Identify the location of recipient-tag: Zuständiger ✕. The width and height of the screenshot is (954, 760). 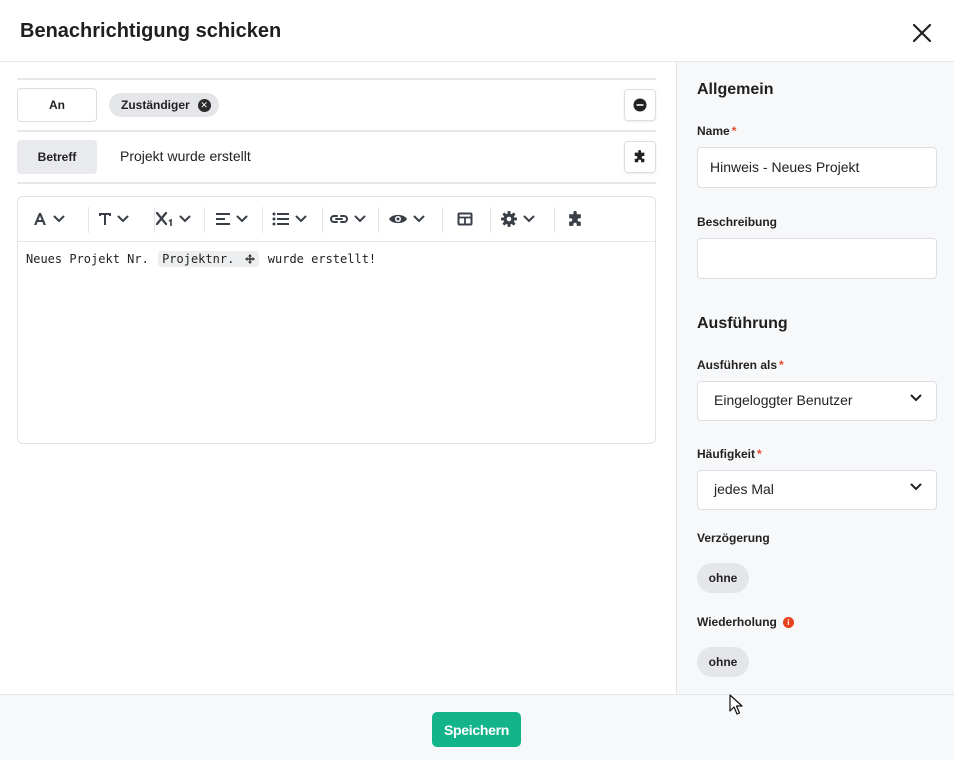
(164, 105).